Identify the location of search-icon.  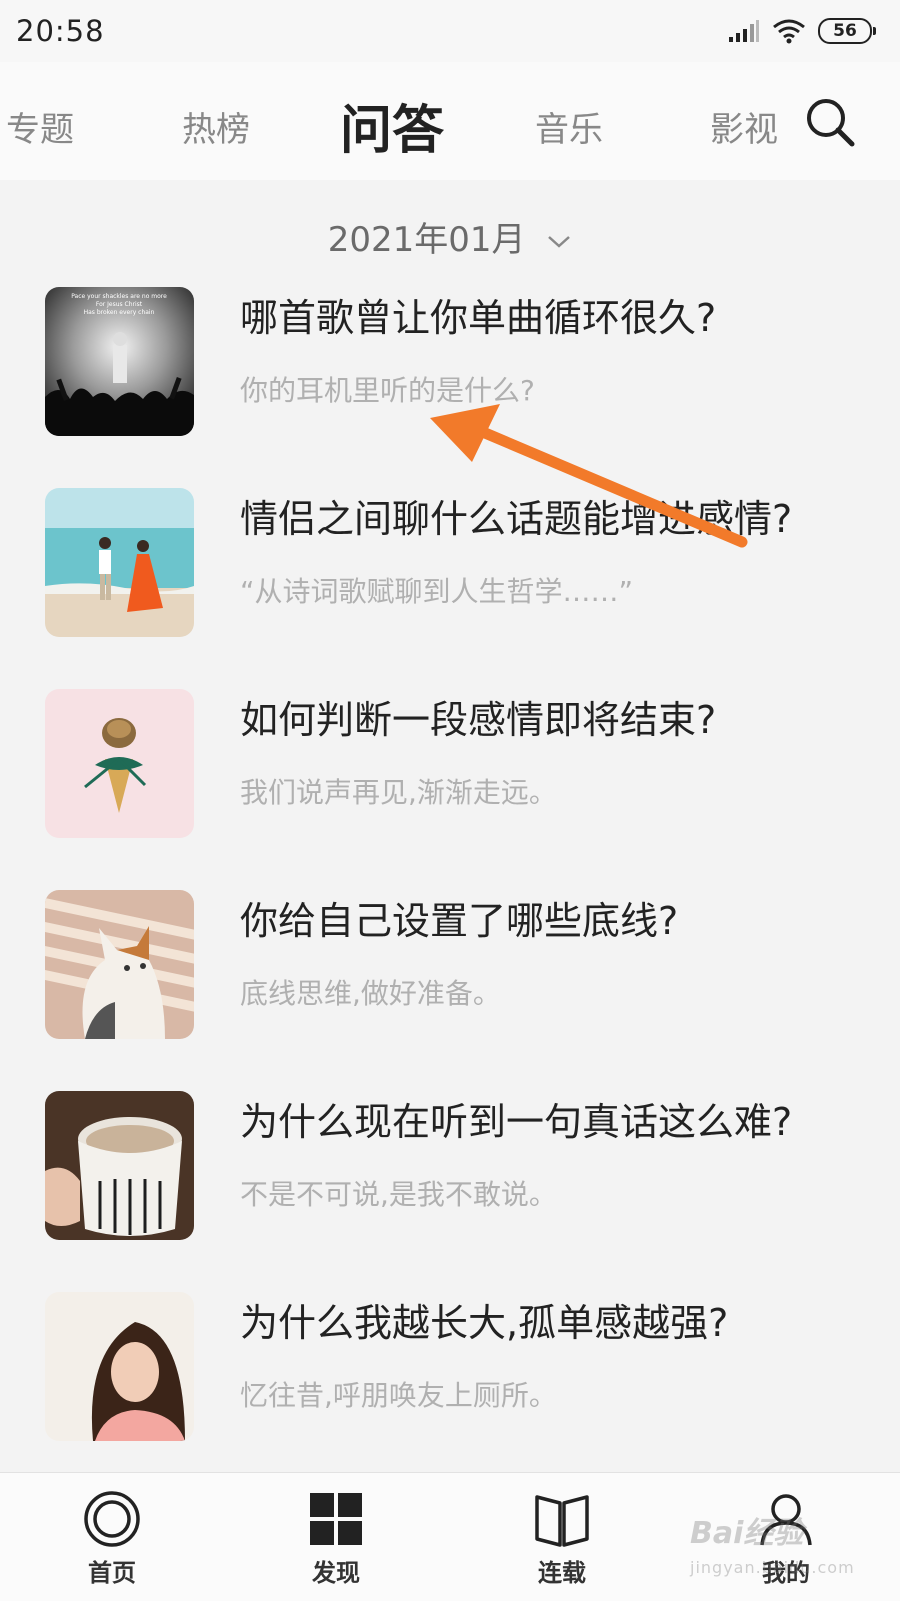
(830, 122).